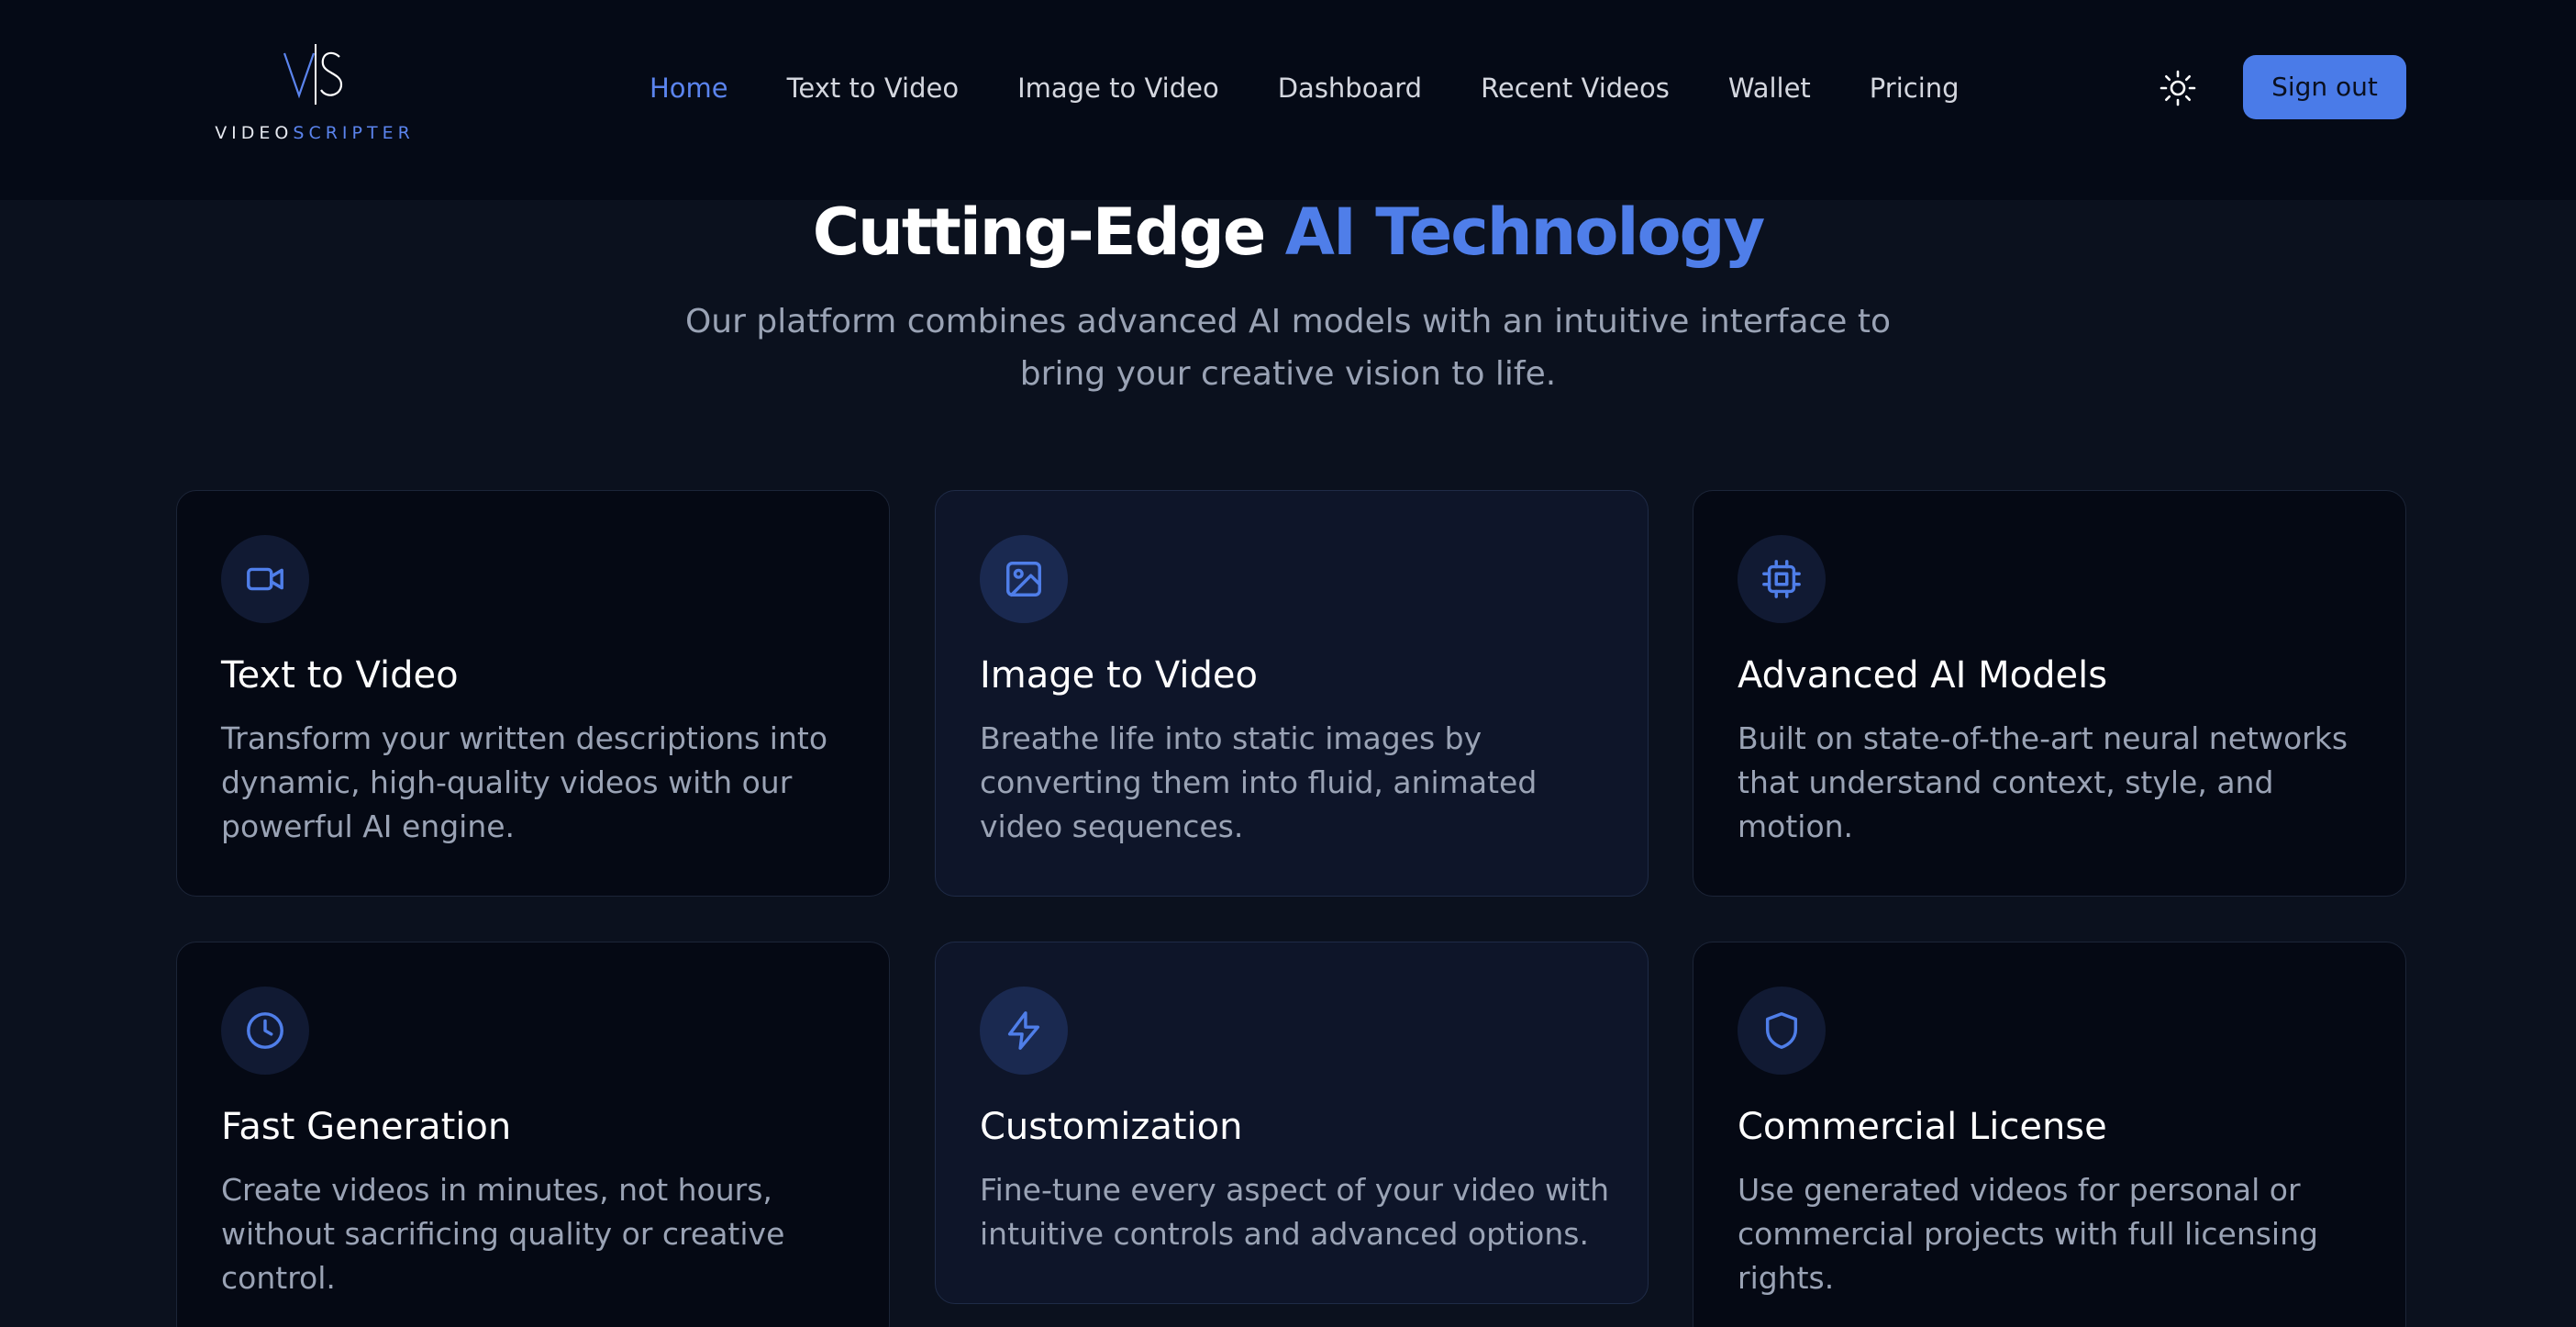  I want to click on feature-desc-line: intuitive controls and advanced options., so click(1284, 1234).